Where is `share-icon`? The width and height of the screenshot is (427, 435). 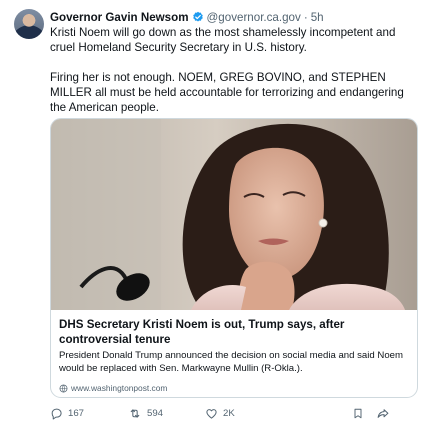 share-icon is located at coordinates (383, 413).